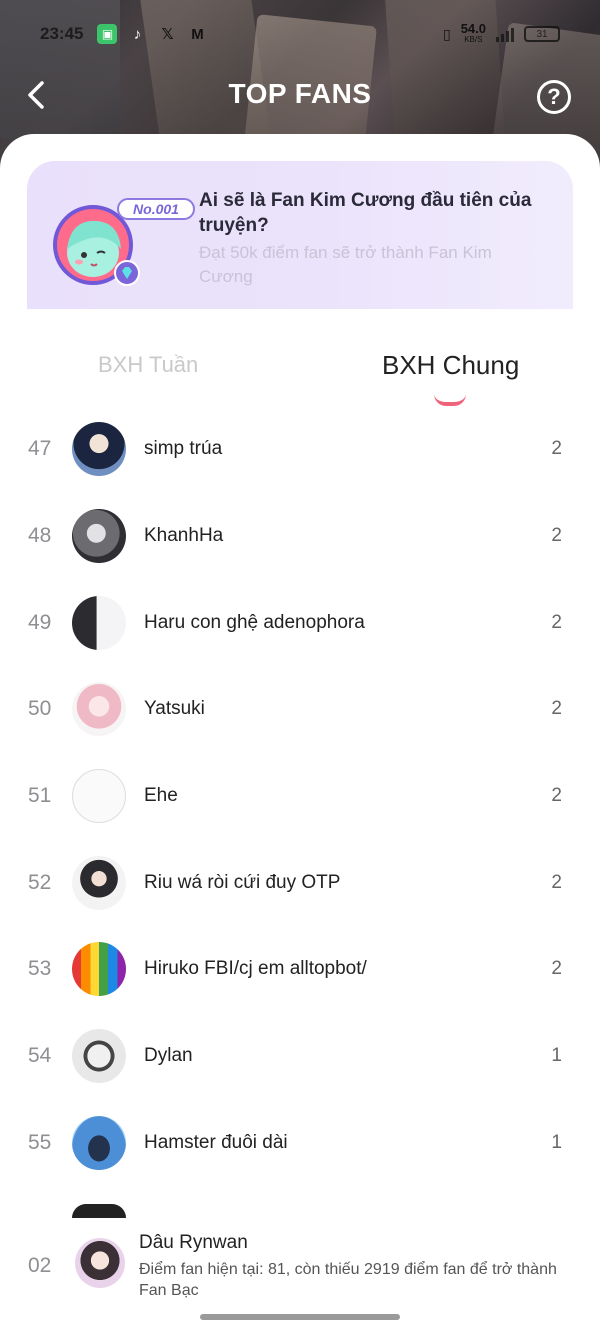 The image size is (600, 1333). I want to click on status-bar: 23:45 ▣ ♪ 𝕏 M ▯ 54.0 KB/S 31, so click(300, 34).